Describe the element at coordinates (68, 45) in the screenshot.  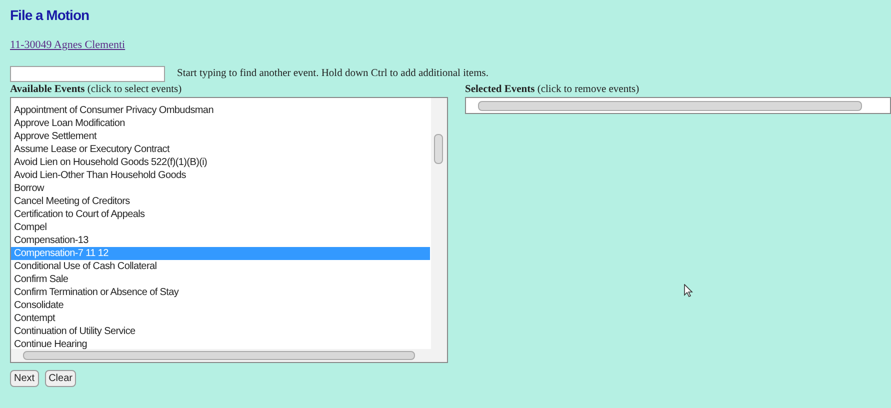
I see `case-link: 11-30049 Agnes Clementi` at that location.